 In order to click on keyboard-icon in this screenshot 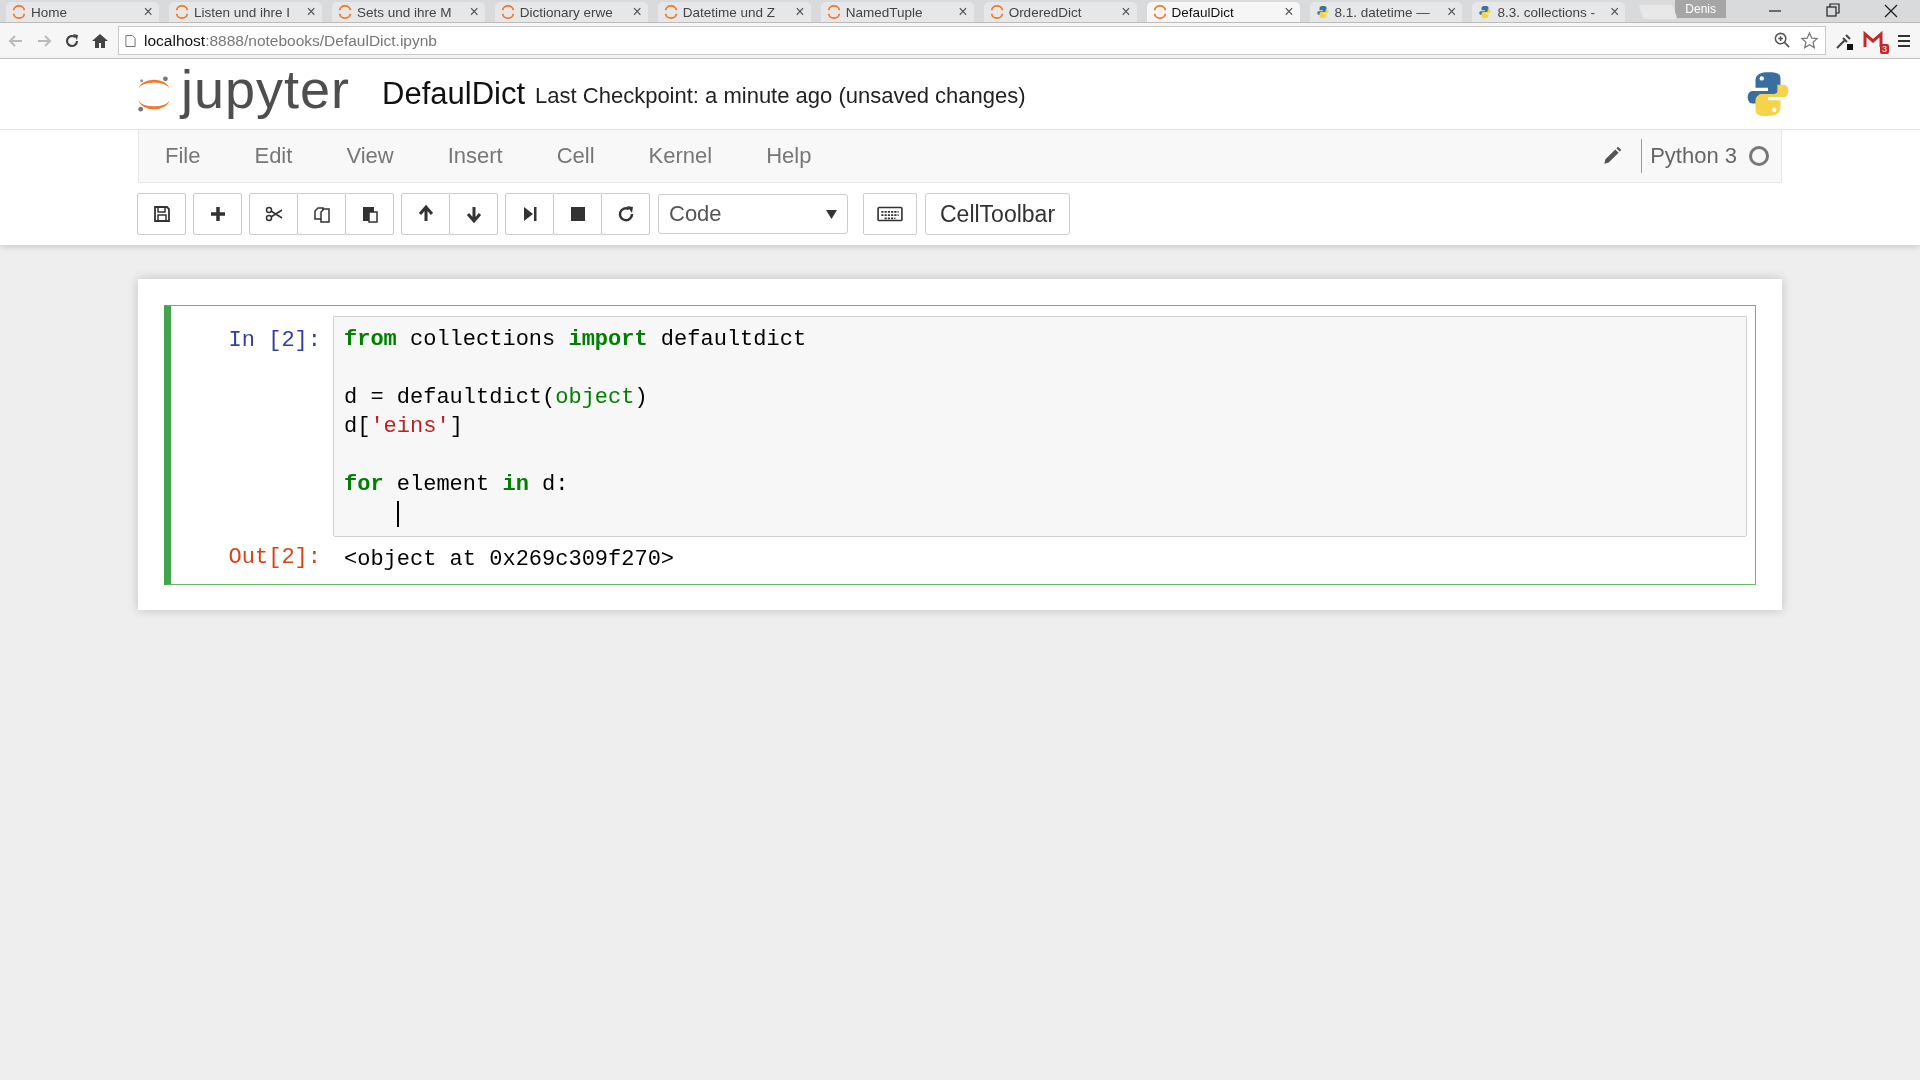, I will do `click(890, 214)`.